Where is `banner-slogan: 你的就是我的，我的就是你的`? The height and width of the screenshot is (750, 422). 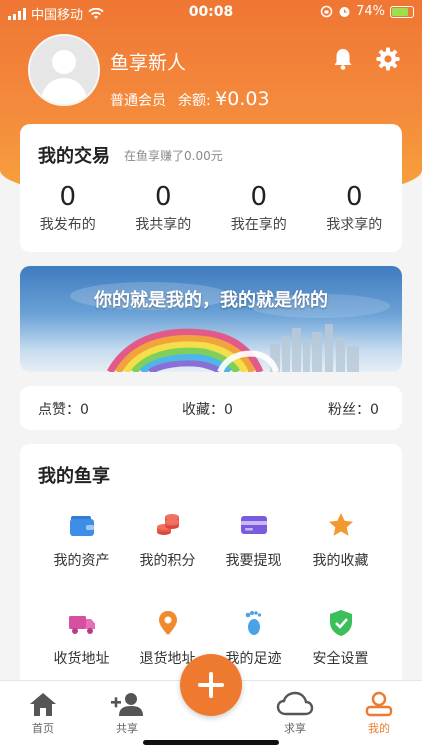
banner-slogan: 你的就是我的，我的就是你的 is located at coordinates (211, 300).